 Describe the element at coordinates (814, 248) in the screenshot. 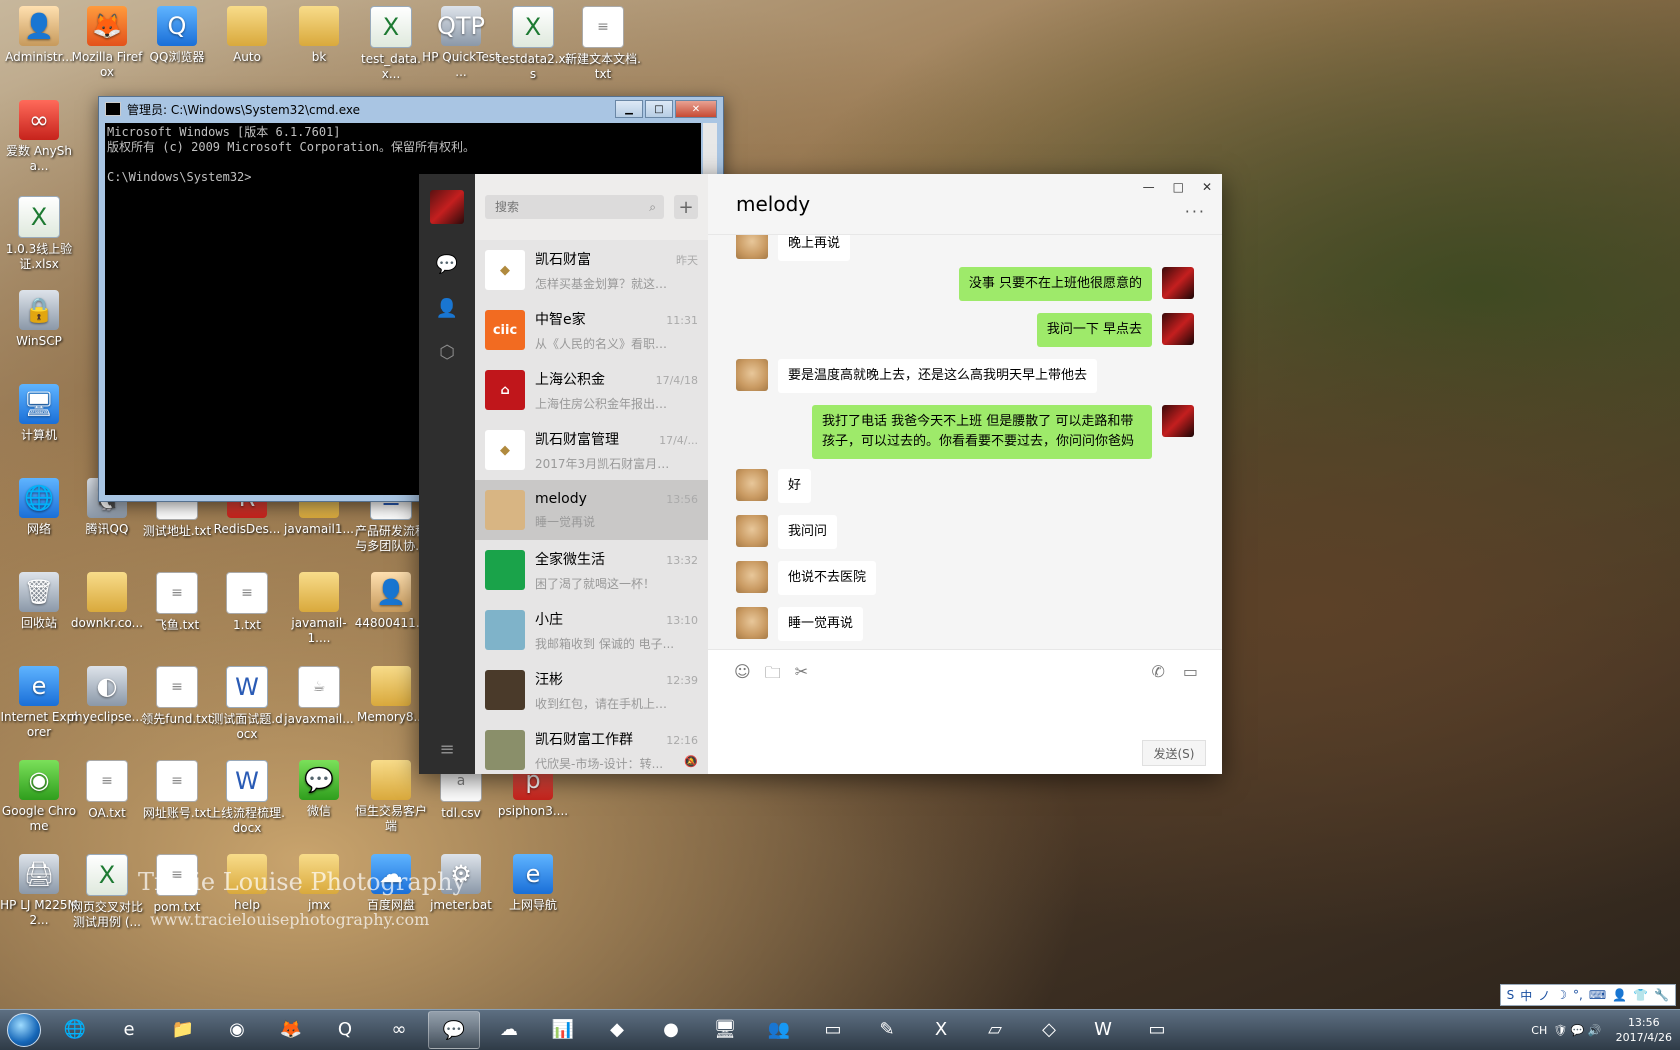

I see `message-bubble: 晚上再说` at that location.